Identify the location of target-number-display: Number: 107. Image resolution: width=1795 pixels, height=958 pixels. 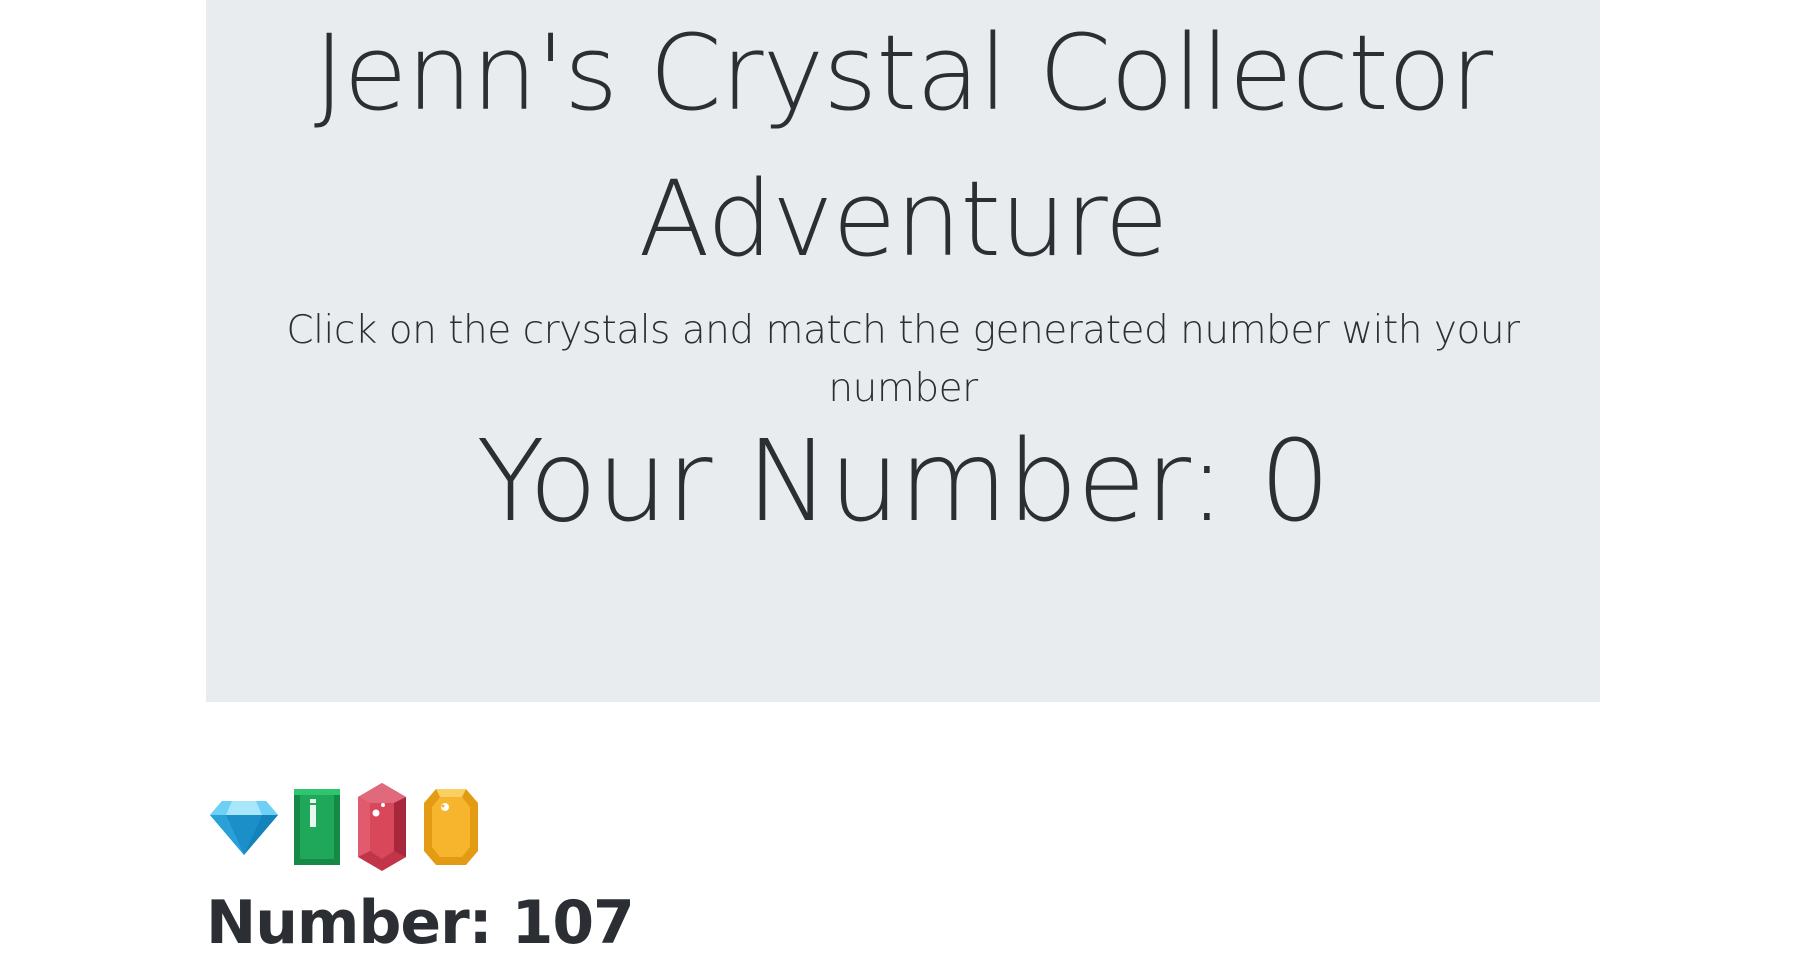
(420, 923).